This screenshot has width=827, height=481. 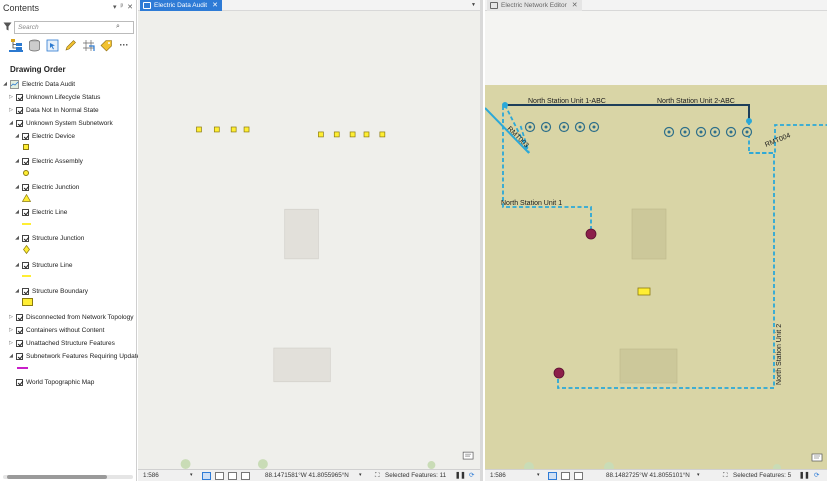 What do you see at coordinates (124, 45) in the screenshot?
I see `more-options-button: ···` at bounding box center [124, 45].